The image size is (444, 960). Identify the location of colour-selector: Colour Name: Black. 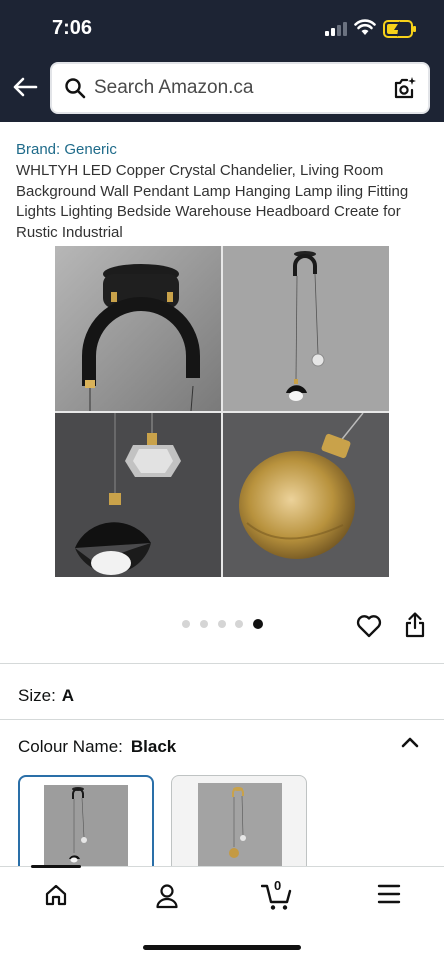
(97, 747).